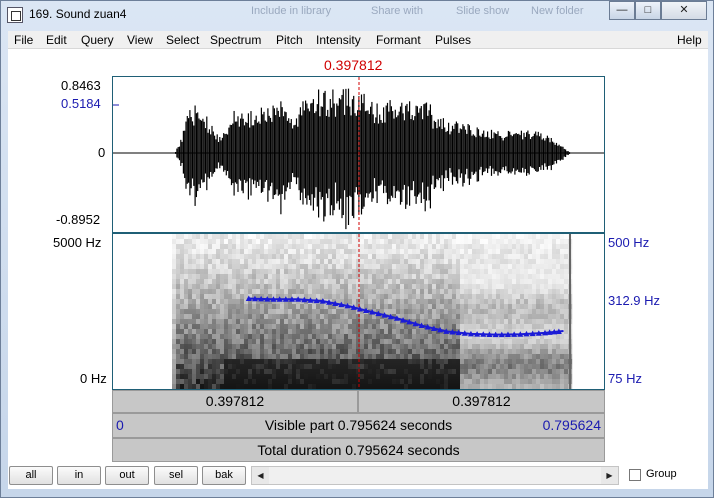 The width and height of the screenshot is (714, 498). Describe the element at coordinates (684, 10) in the screenshot. I see `close-button: ✕` at that location.